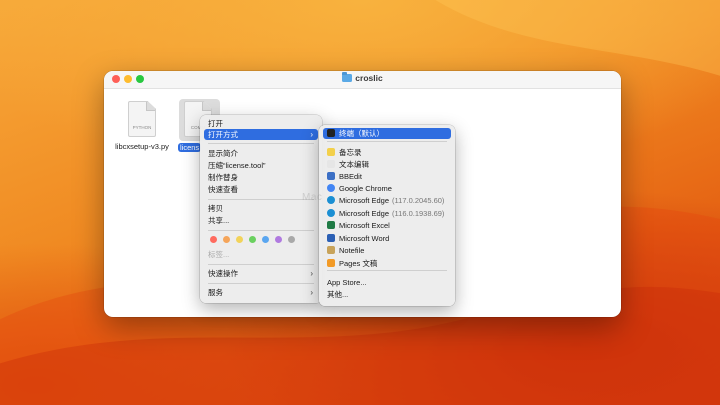  I want to click on menu-item-label: 打开方式, so click(223, 134).